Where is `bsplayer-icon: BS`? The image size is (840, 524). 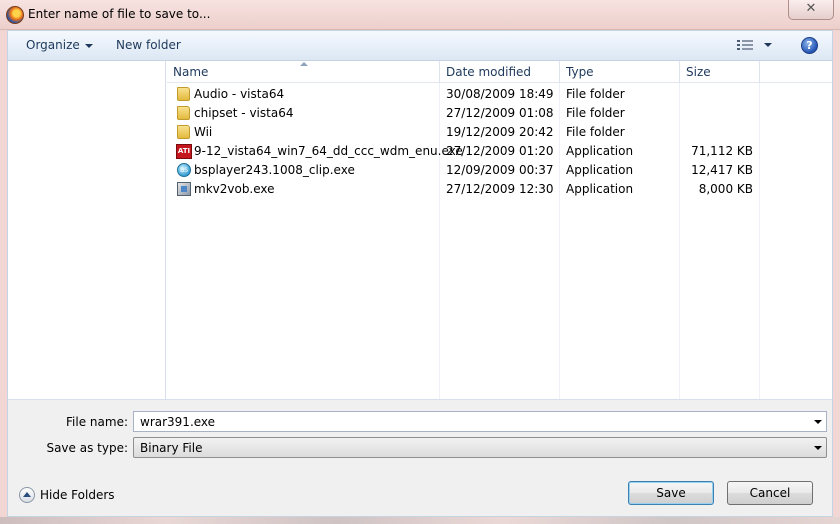 bsplayer-icon: BS is located at coordinates (184, 170).